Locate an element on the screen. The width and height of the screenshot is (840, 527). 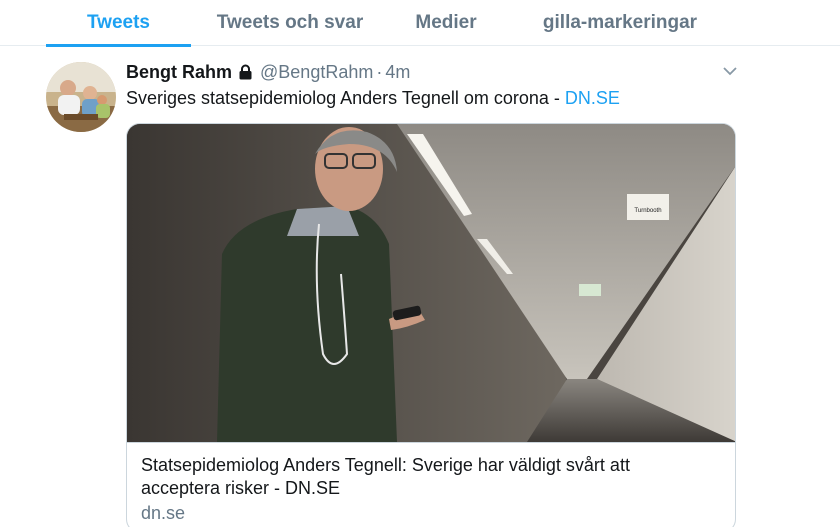
chevron-down-icon is located at coordinates (730, 71).